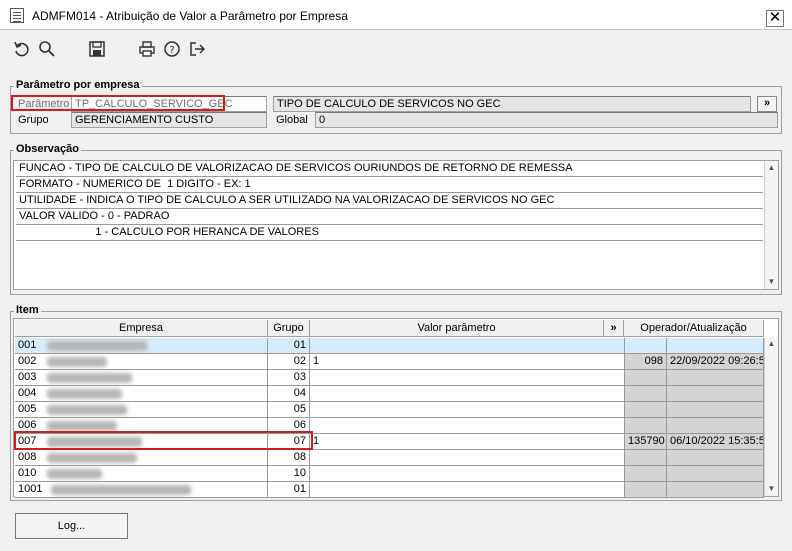 The height and width of the screenshot is (551, 792). What do you see at coordinates (27, 457) in the screenshot?
I see `empresa-code: 008` at bounding box center [27, 457].